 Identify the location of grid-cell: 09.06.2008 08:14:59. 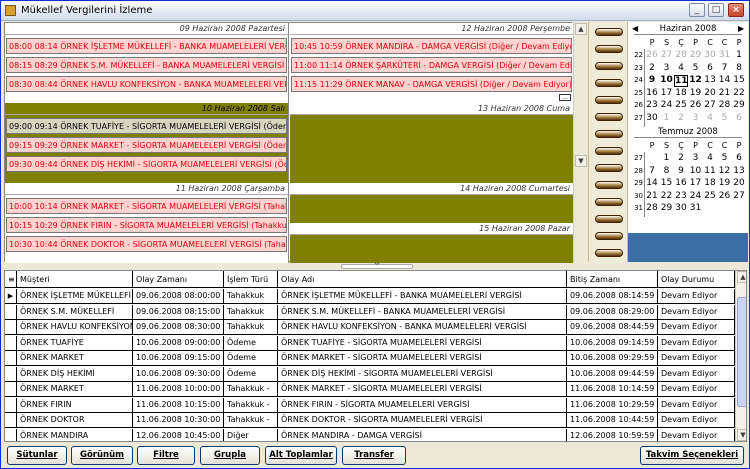
(612, 296).